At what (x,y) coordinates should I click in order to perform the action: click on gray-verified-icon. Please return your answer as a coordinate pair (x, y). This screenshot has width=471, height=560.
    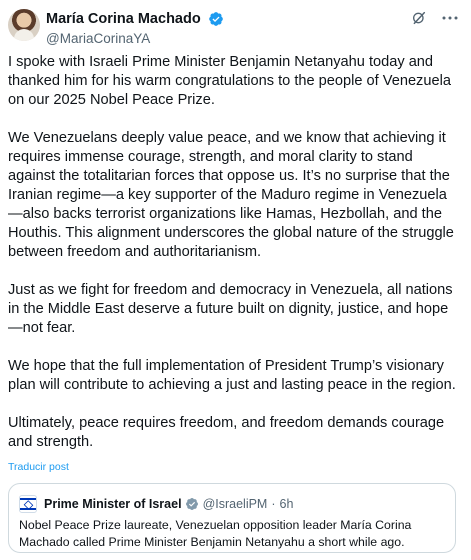
    Looking at the image, I should click on (191, 504).